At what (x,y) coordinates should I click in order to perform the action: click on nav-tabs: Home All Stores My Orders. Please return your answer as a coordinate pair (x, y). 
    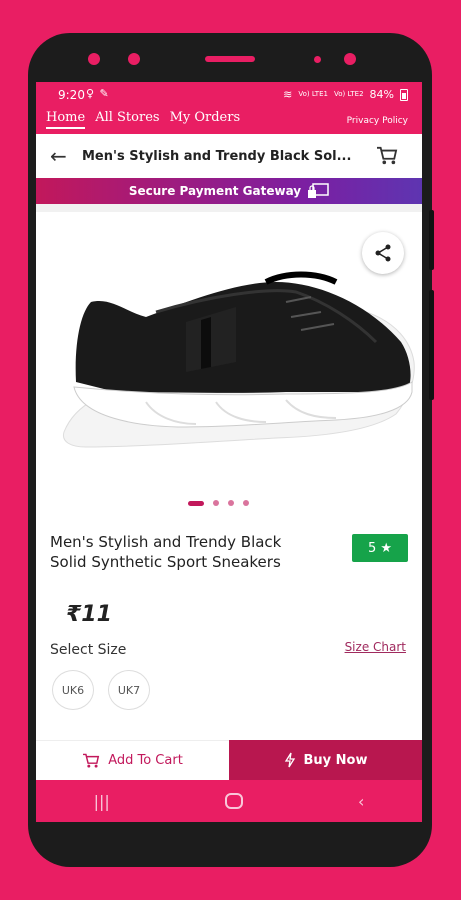
    Looking at the image, I should click on (143, 119).